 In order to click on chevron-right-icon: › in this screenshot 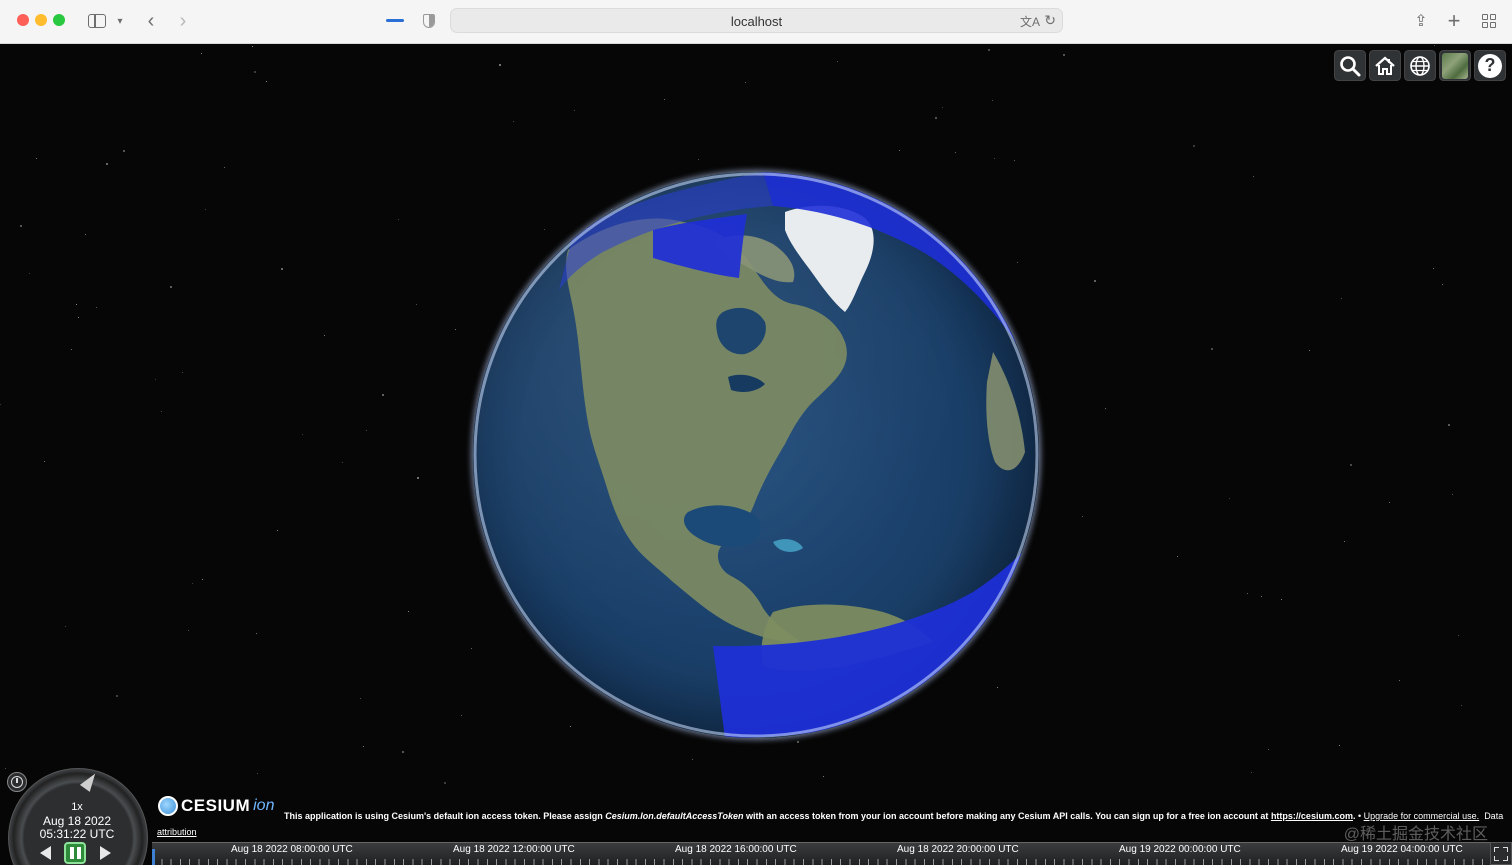, I will do `click(183, 20)`.